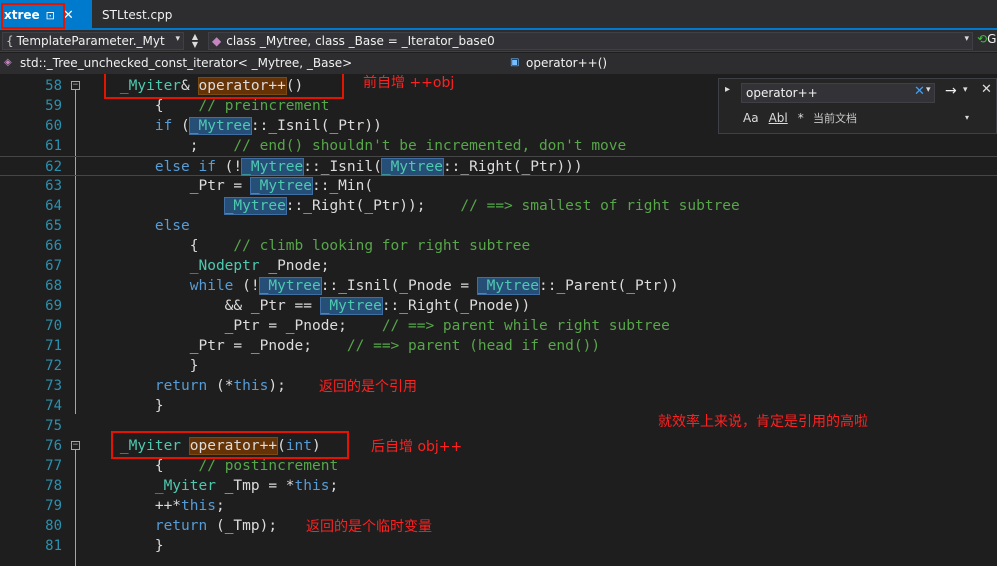 The image size is (997, 566). What do you see at coordinates (838, 93) in the screenshot?
I see `search-input: operator++` at bounding box center [838, 93].